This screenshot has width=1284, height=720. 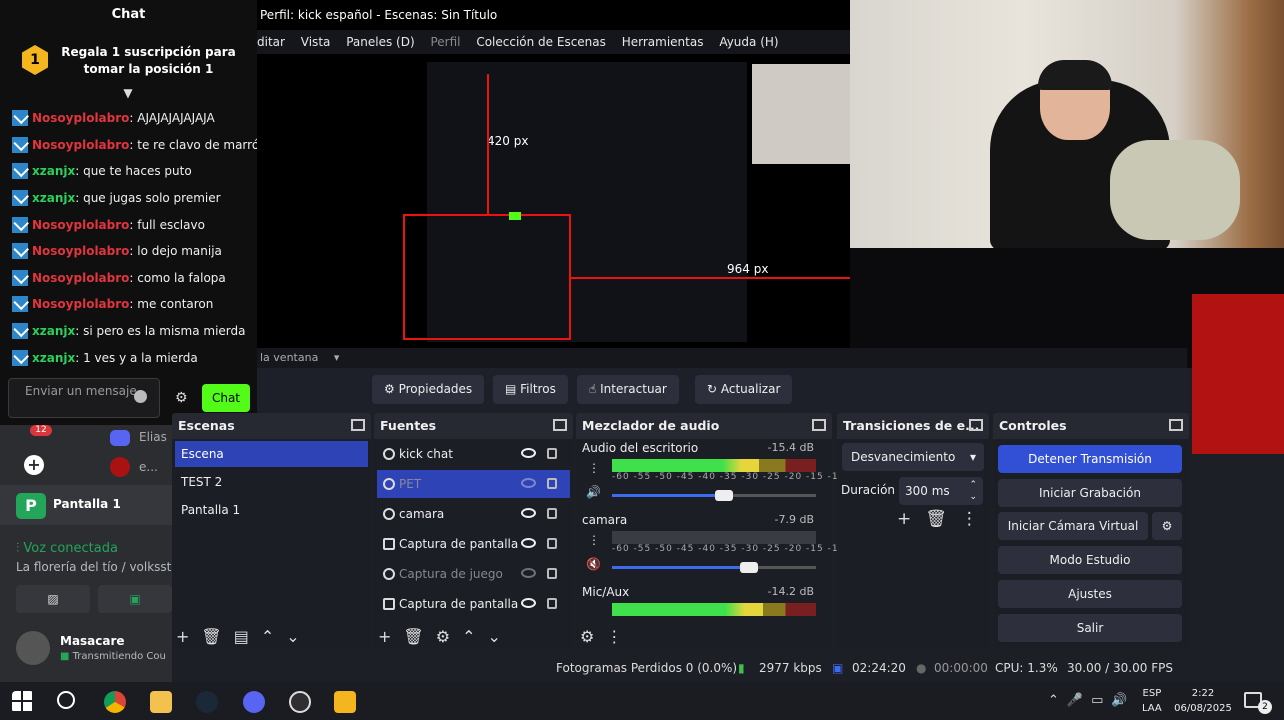 I want to click on exit-button: Salir, so click(x=1090, y=628).